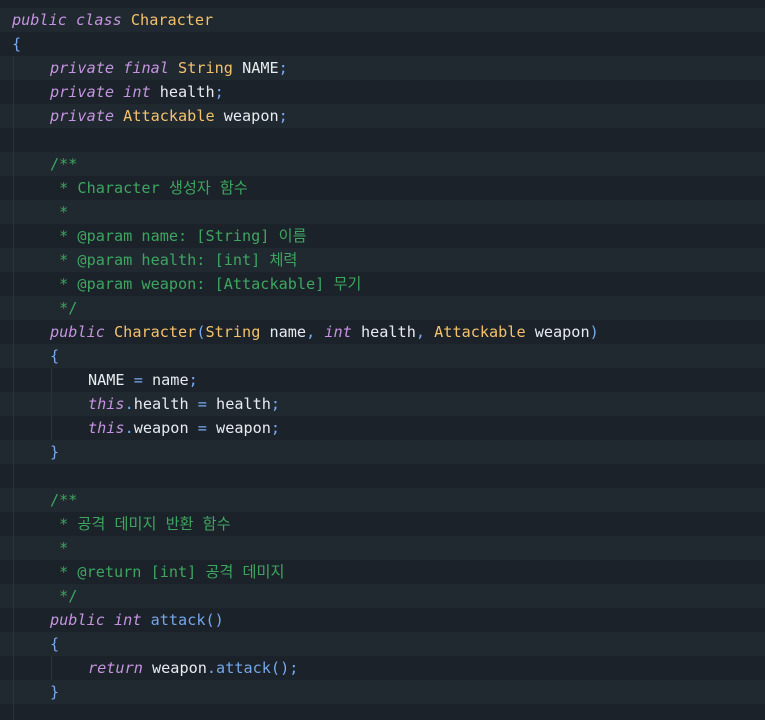 The image size is (765, 720). Describe the element at coordinates (174, 260) in the screenshot. I see `code-token: * @param health: [int] 체력` at that location.